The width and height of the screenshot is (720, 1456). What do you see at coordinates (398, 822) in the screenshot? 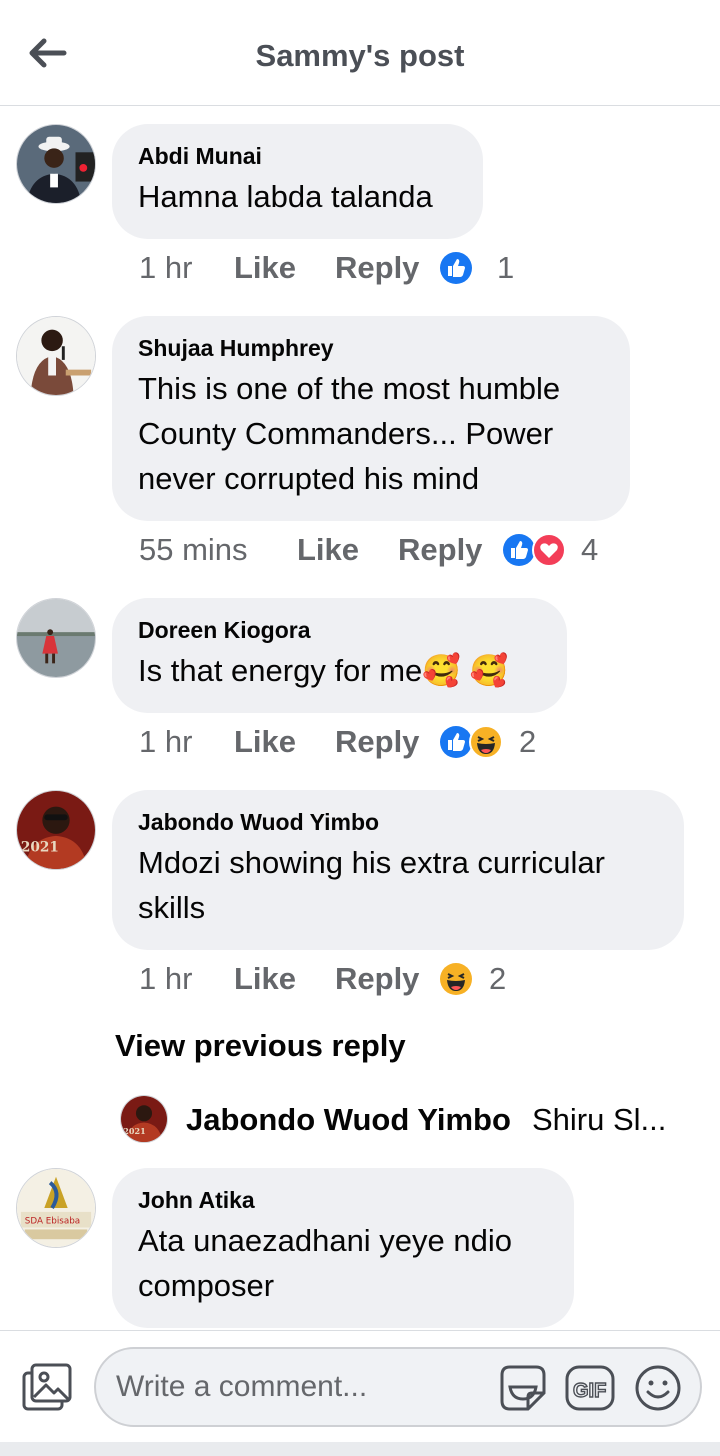
I see `comment-author: Jabondo Wuod Yimbo` at bounding box center [398, 822].